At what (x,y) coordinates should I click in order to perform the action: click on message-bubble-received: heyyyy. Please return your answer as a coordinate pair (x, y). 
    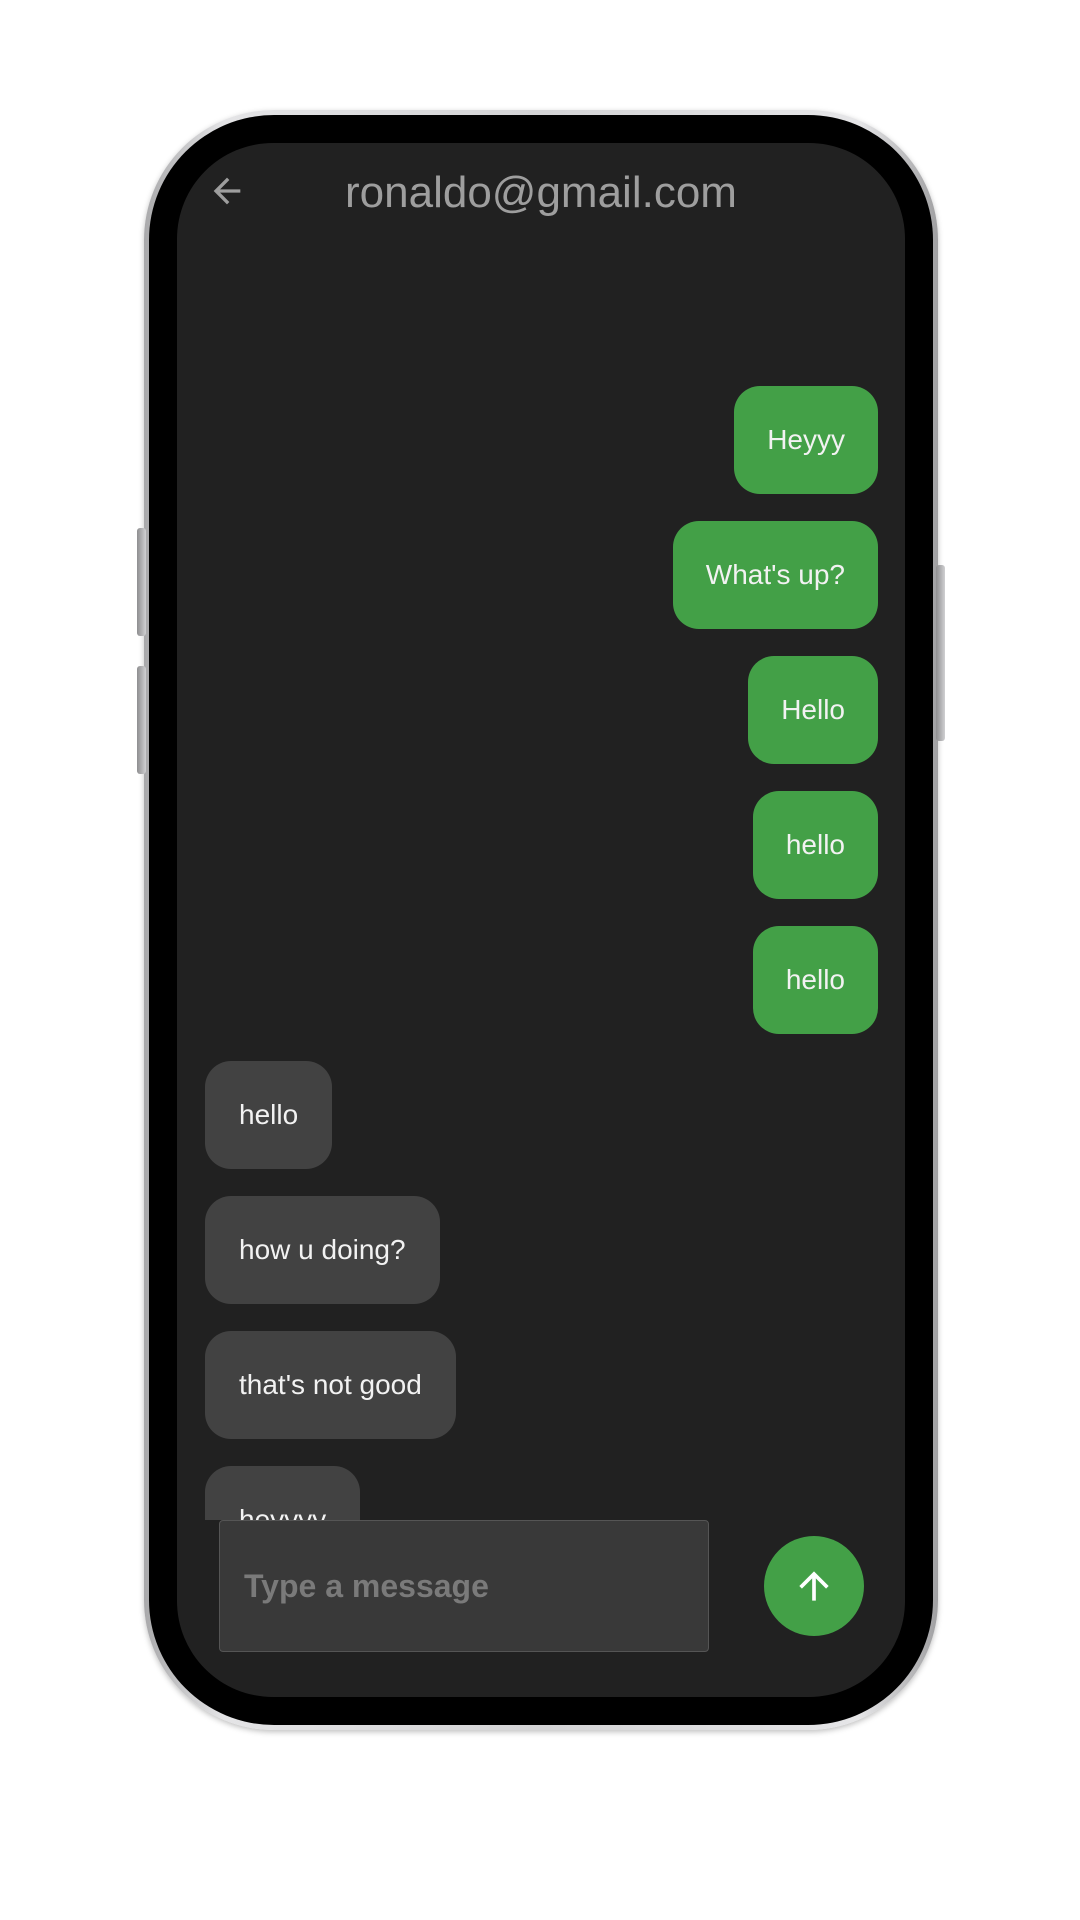
    Looking at the image, I should click on (283, 1493).